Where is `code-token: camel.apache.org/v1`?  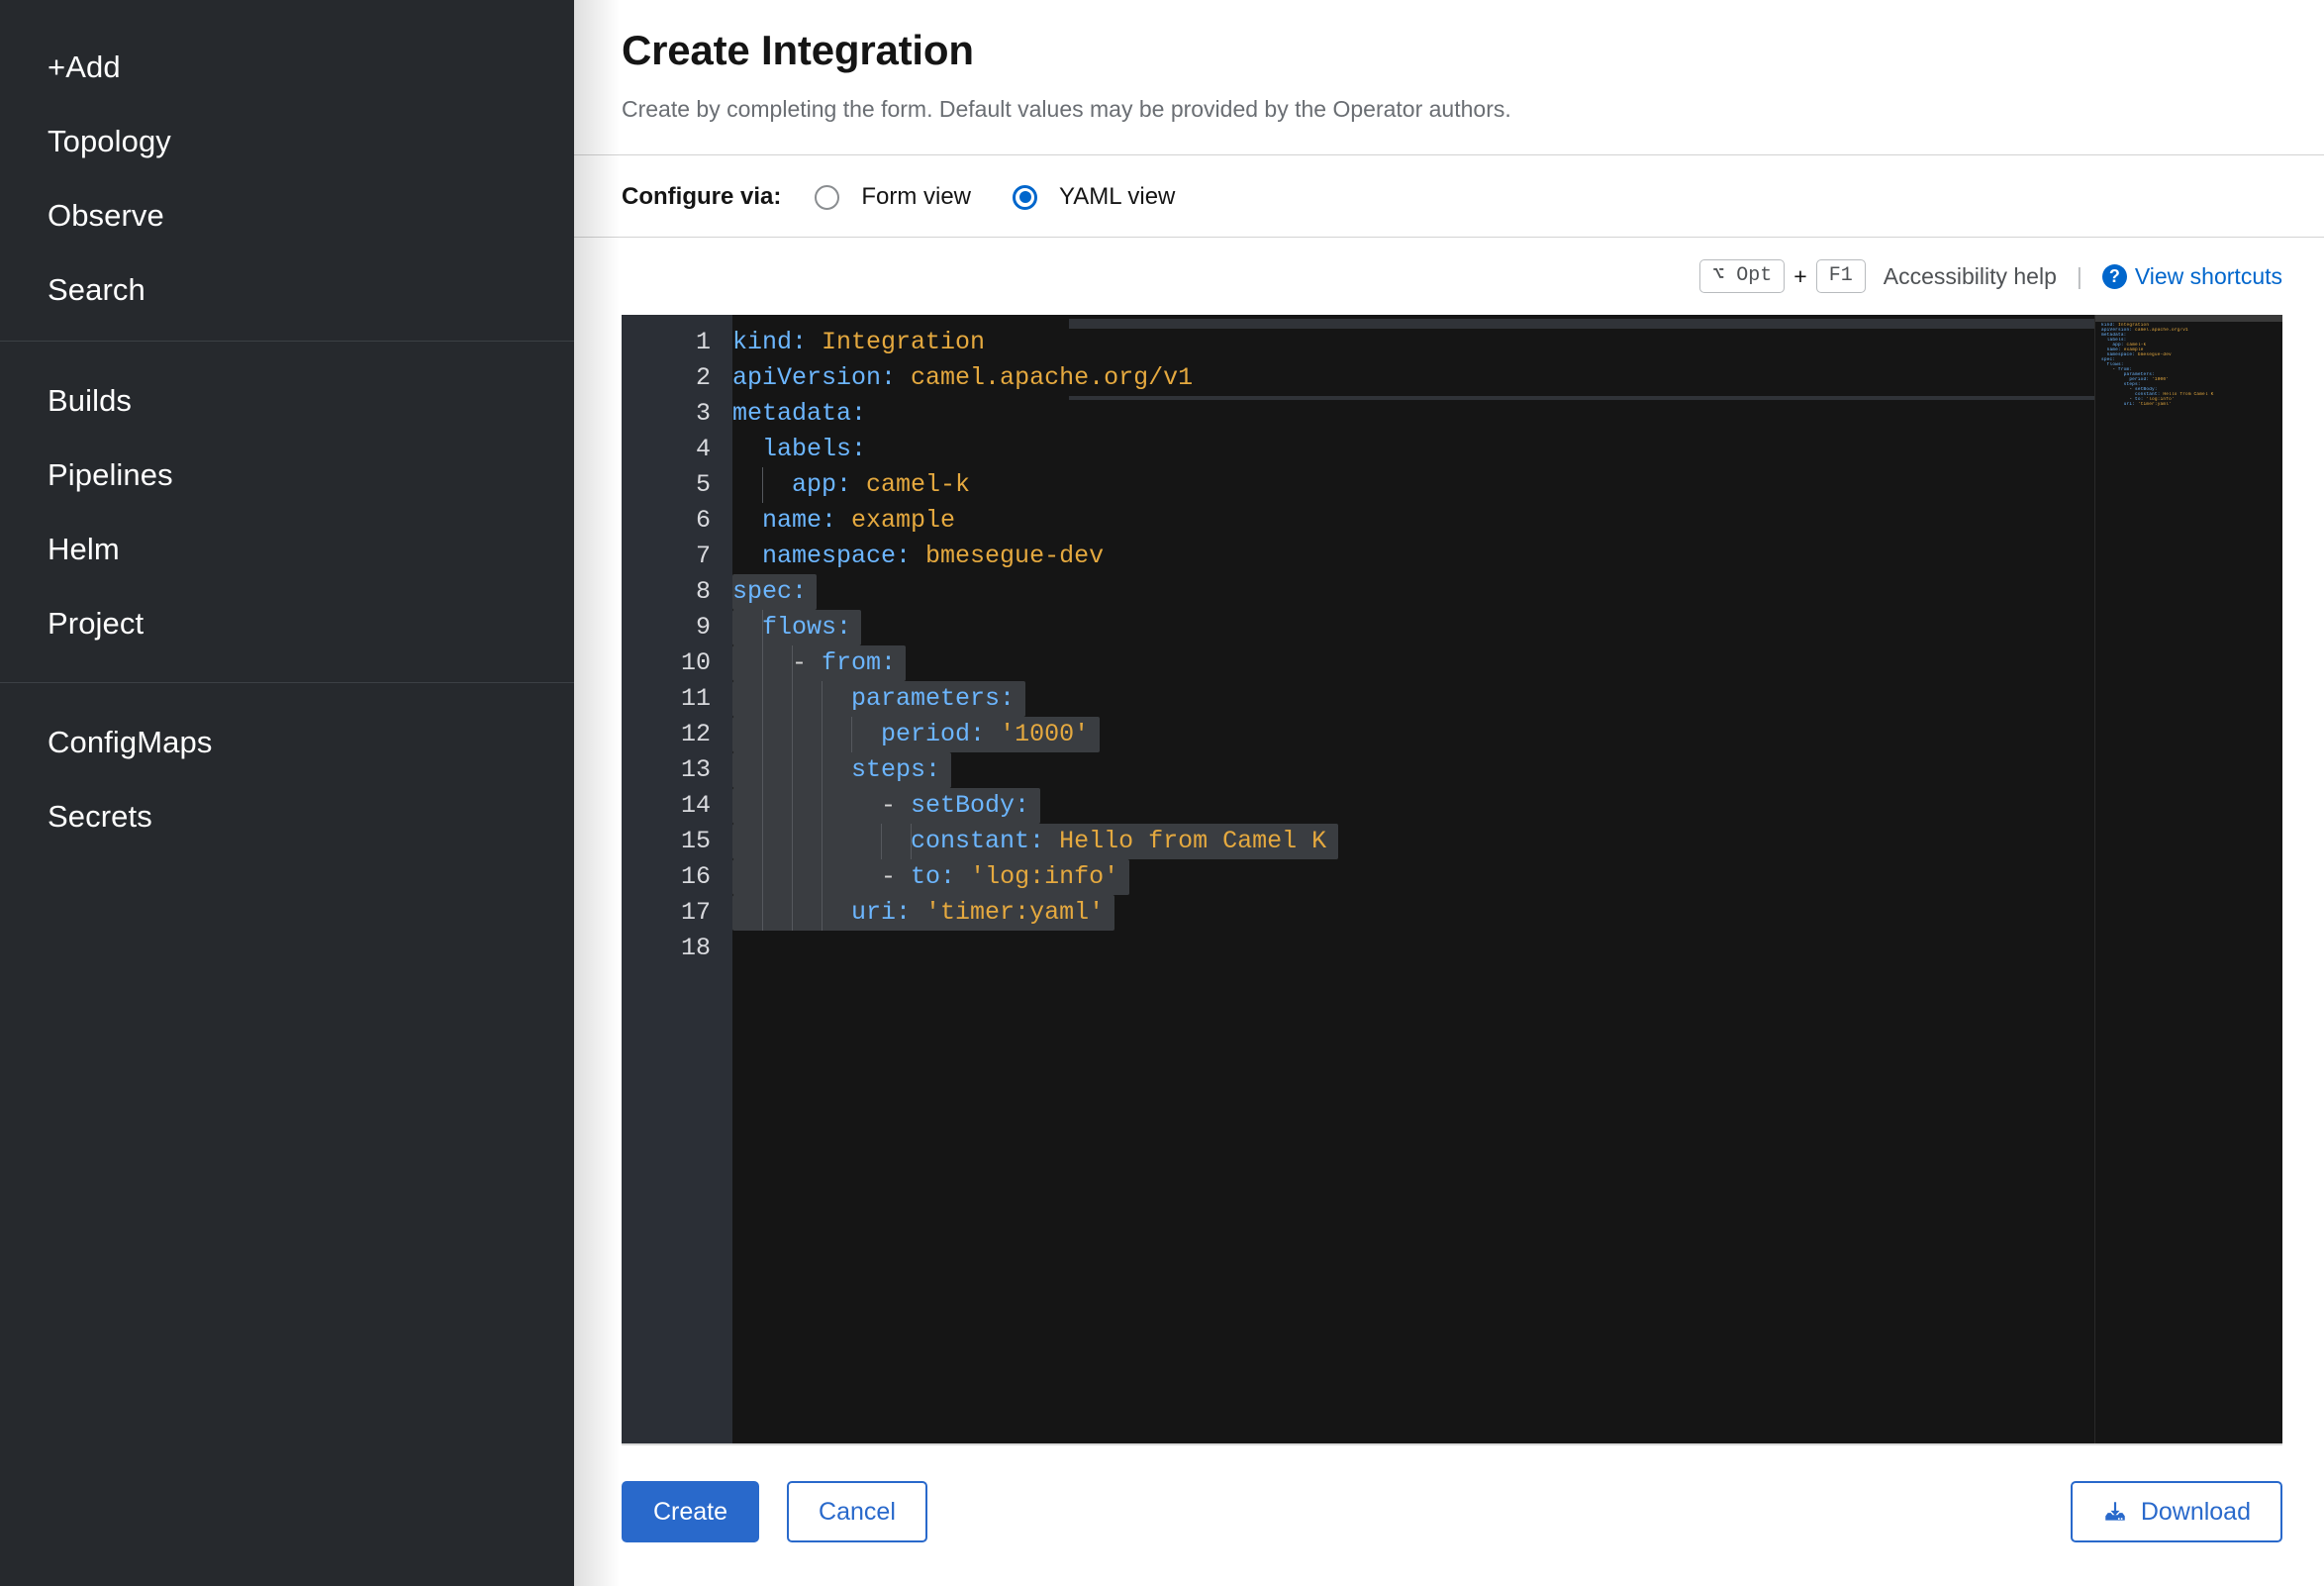 code-token: camel.apache.org/v1 is located at coordinates (1052, 378).